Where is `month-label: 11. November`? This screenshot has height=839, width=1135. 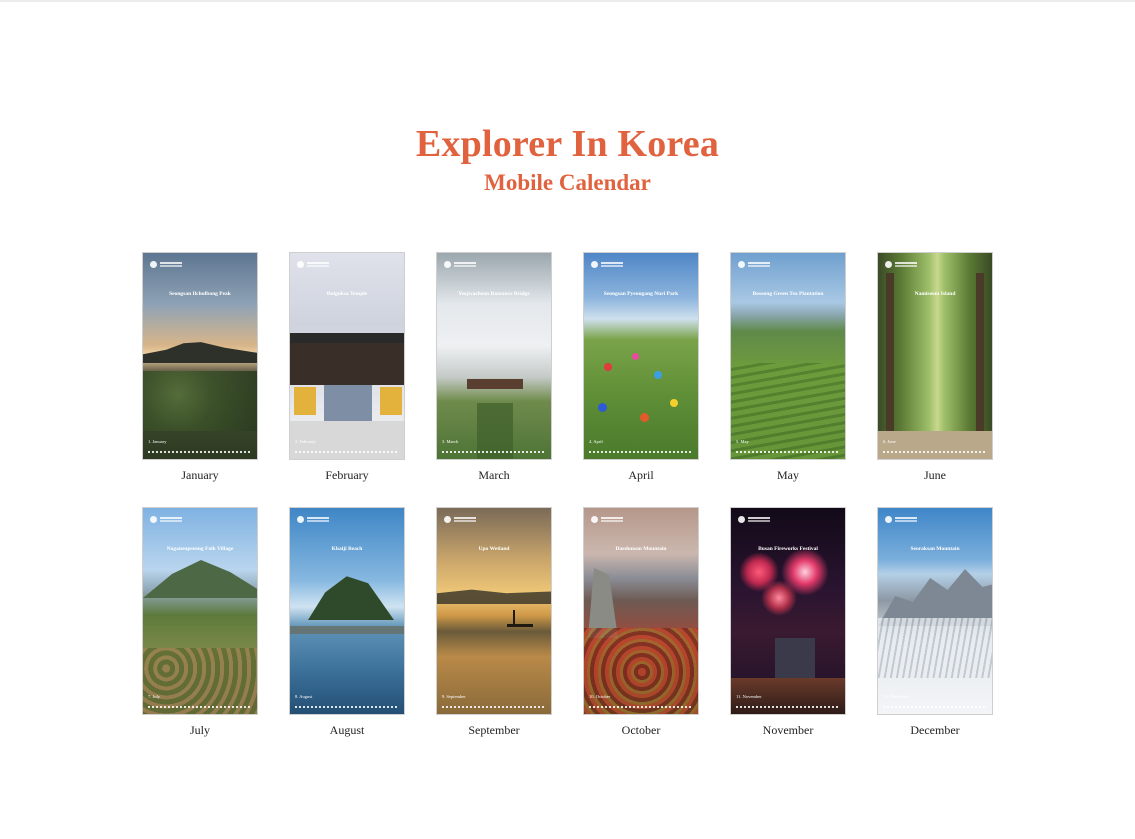 month-label: 11. November is located at coordinates (749, 696).